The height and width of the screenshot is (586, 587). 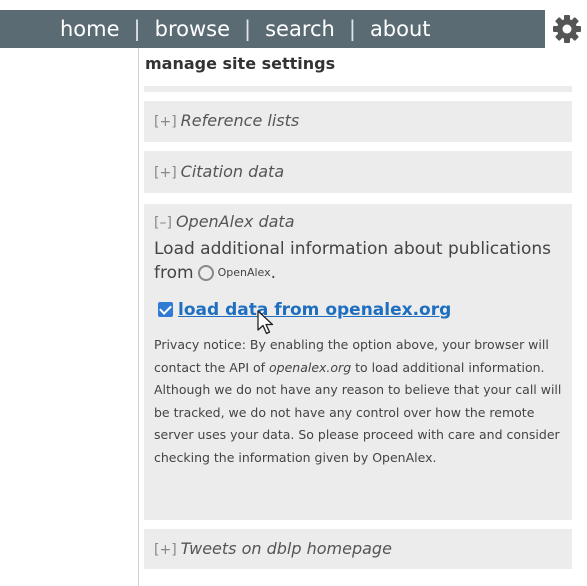 What do you see at coordinates (192, 29) in the screenshot?
I see `nav-item-browse: browse` at bounding box center [192, 29].